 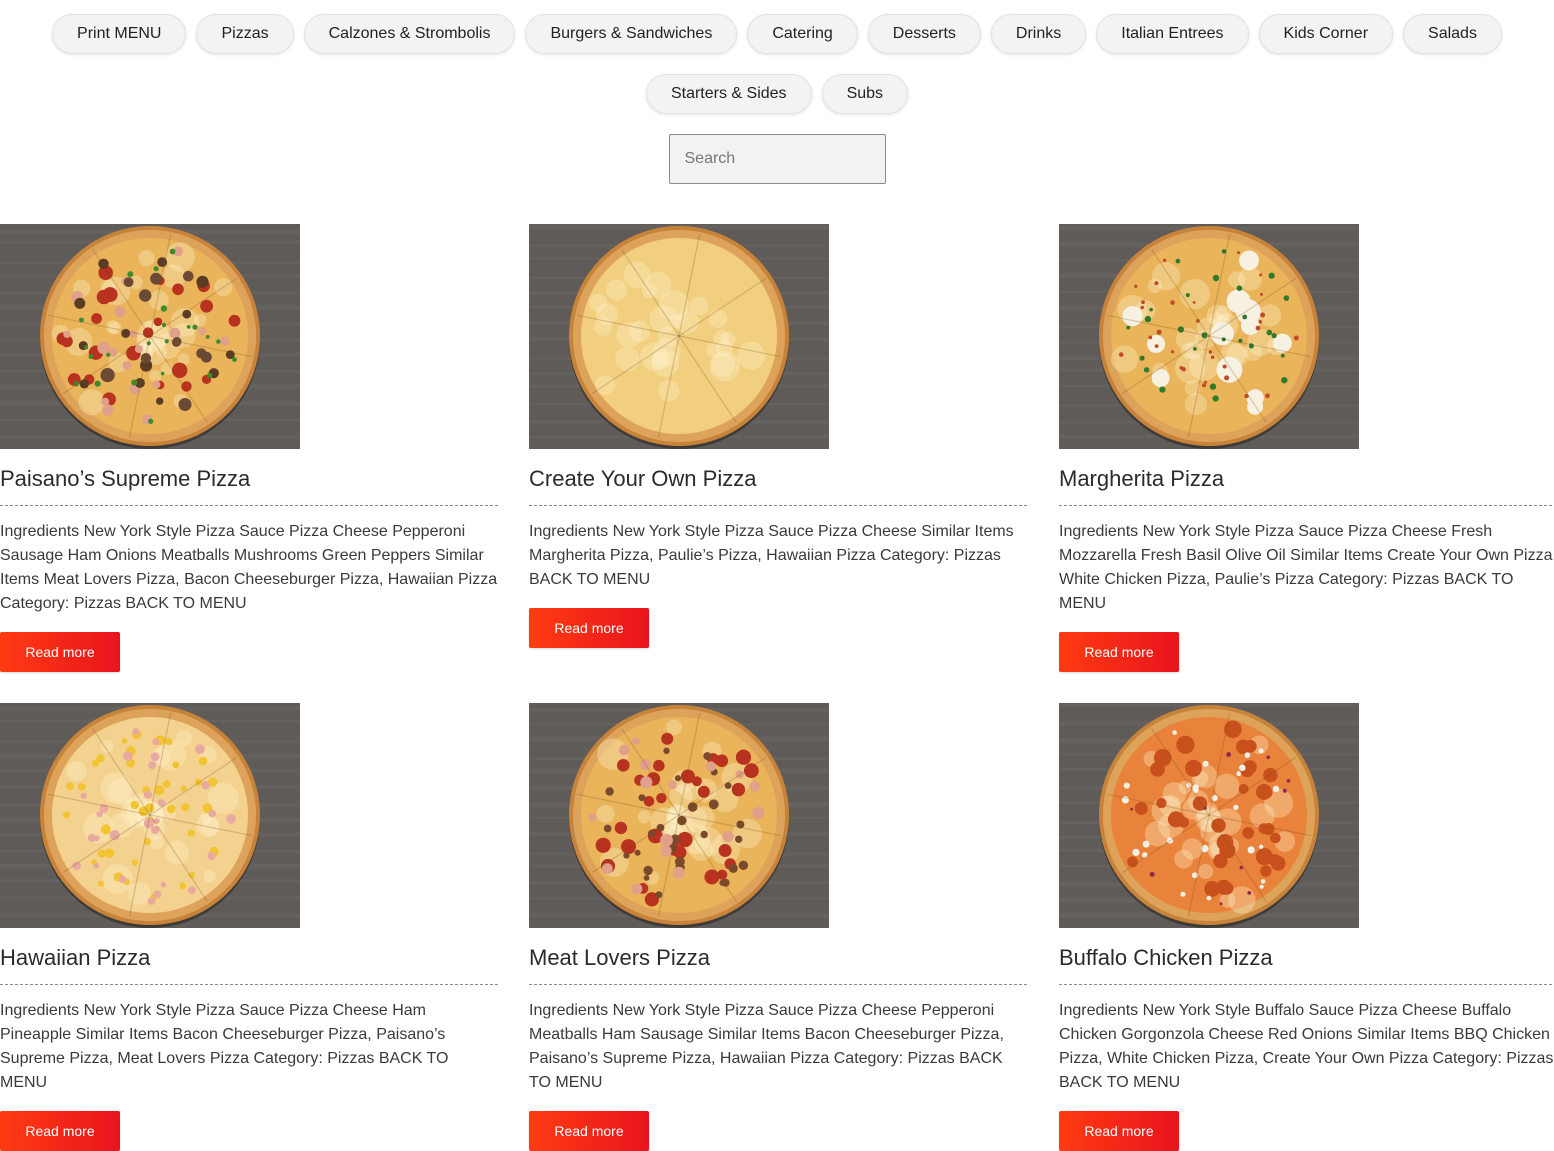 What do you see at coordinates (1326, 34) in the screenshot?
I see `nav-button-kids-corner: Kids Corner` at bounding box center [1326, 34].